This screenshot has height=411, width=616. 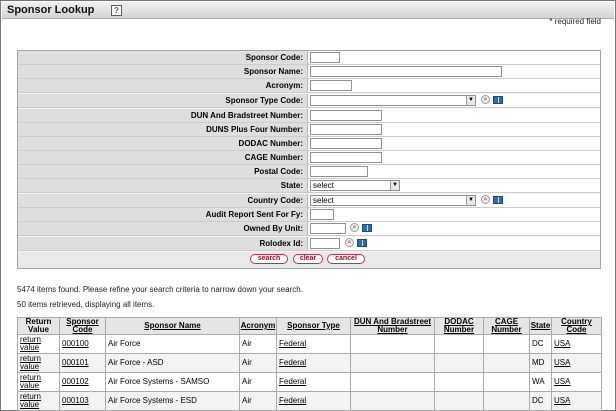 I want to click on cage-number-input, so click(x=346, y=157).